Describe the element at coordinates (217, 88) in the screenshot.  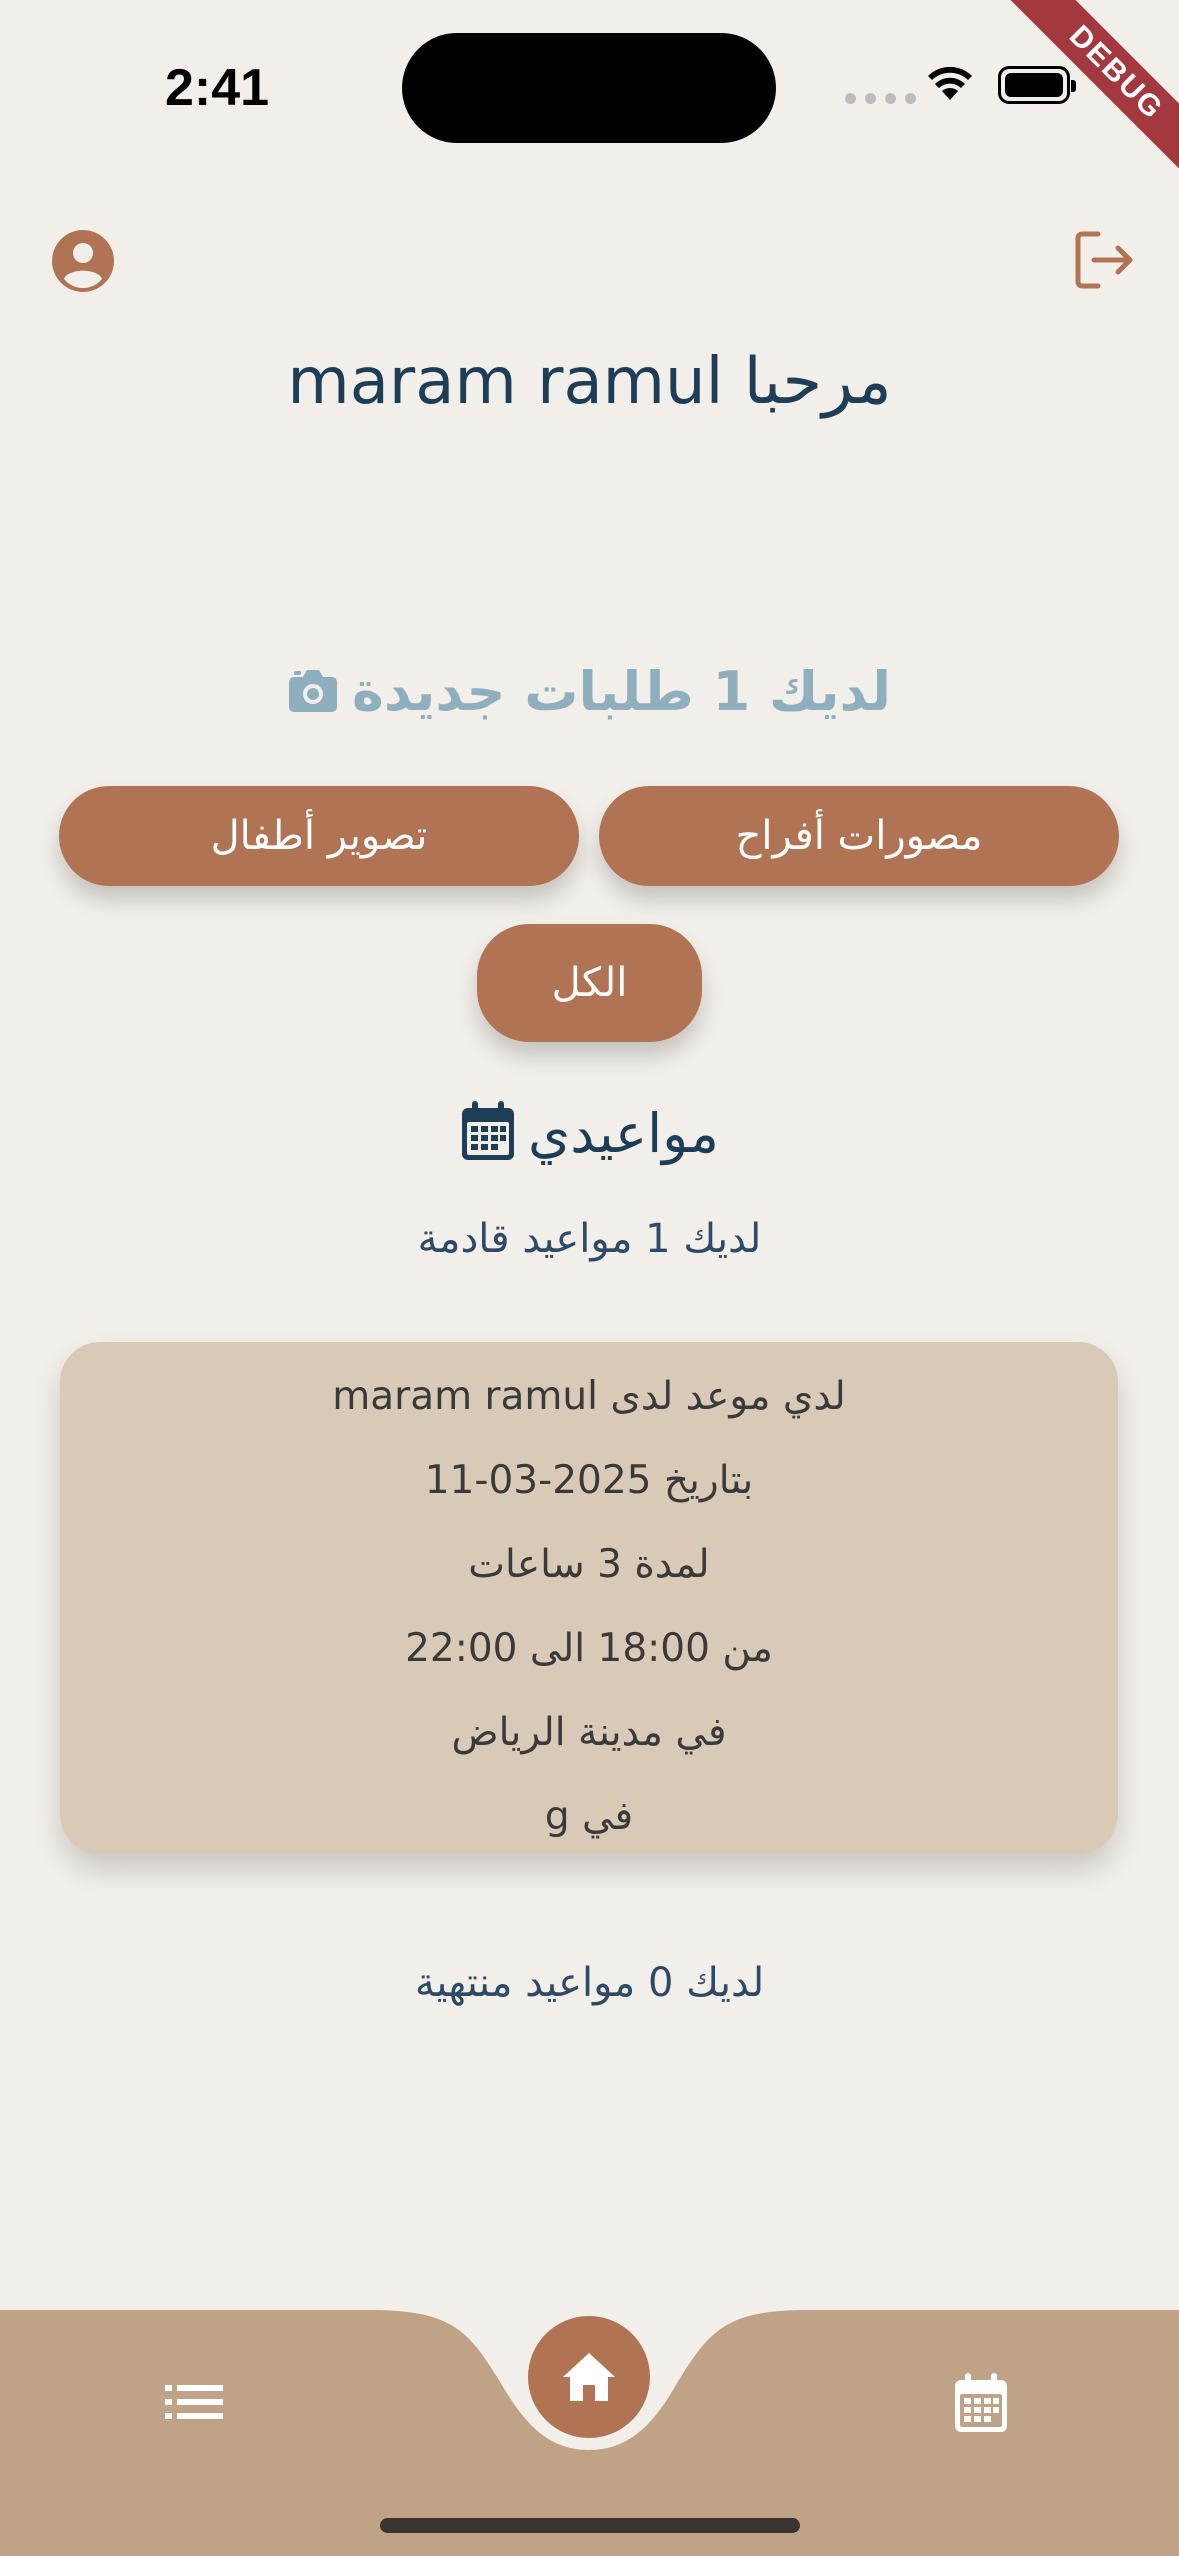
I see `status-time: 2:41` at that location.